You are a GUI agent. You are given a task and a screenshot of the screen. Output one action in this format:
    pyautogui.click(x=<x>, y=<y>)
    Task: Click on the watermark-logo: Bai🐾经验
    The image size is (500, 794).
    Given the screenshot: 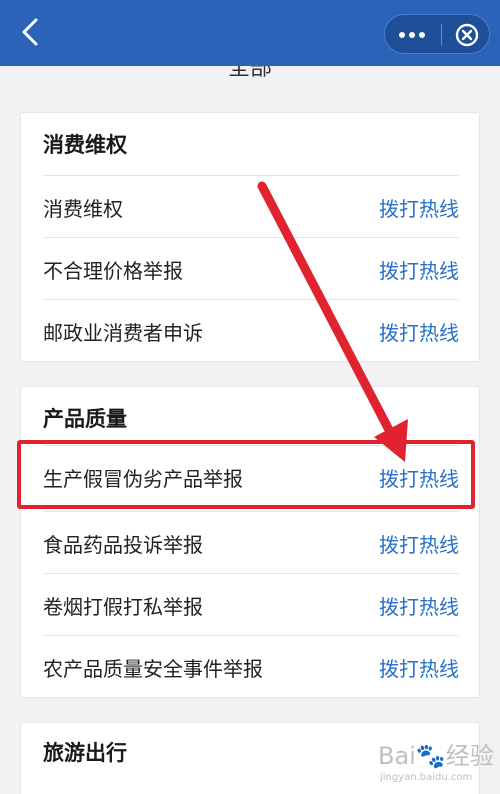 What is the action you would take?
    pyautogui.click(x=436, y=756)
    